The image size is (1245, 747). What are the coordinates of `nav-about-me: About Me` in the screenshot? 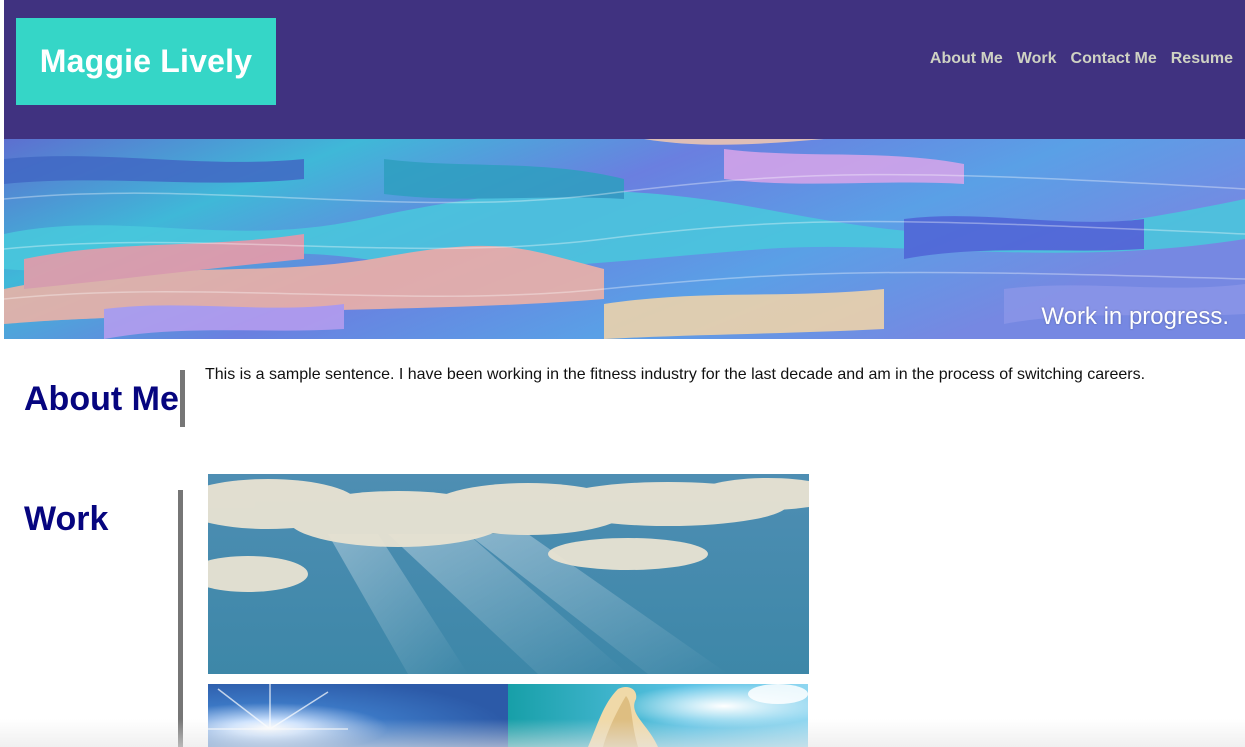 It's located at (966, 59).